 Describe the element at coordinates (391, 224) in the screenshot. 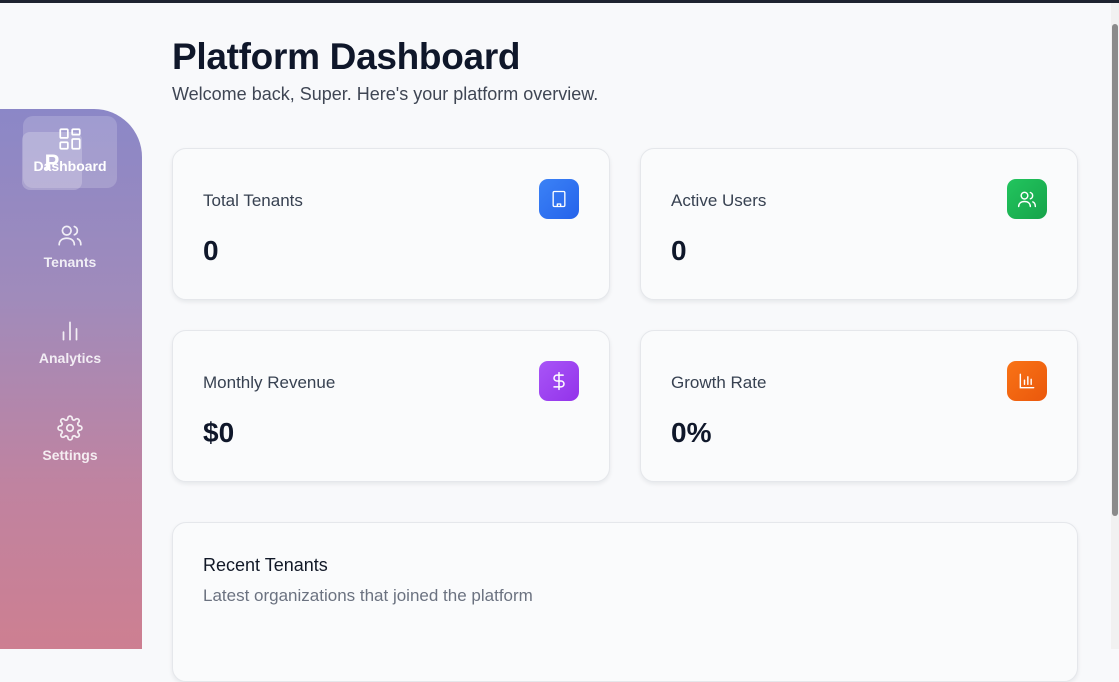

I see `stat-card-total-tenants: Total Tenants 0` at that location.